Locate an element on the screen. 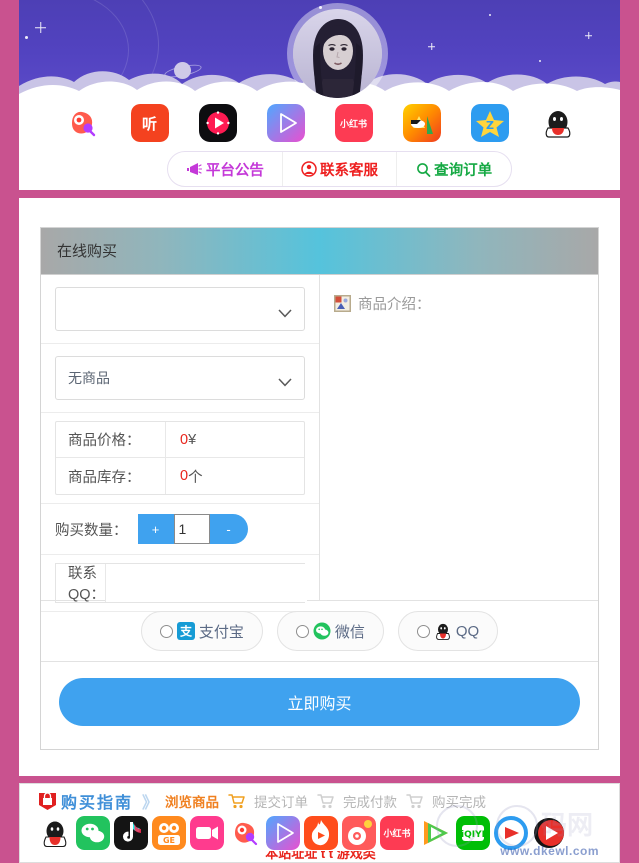 This screenshot has height=863, width=639. stock-number: 0 is located at coordinates (184, 476).